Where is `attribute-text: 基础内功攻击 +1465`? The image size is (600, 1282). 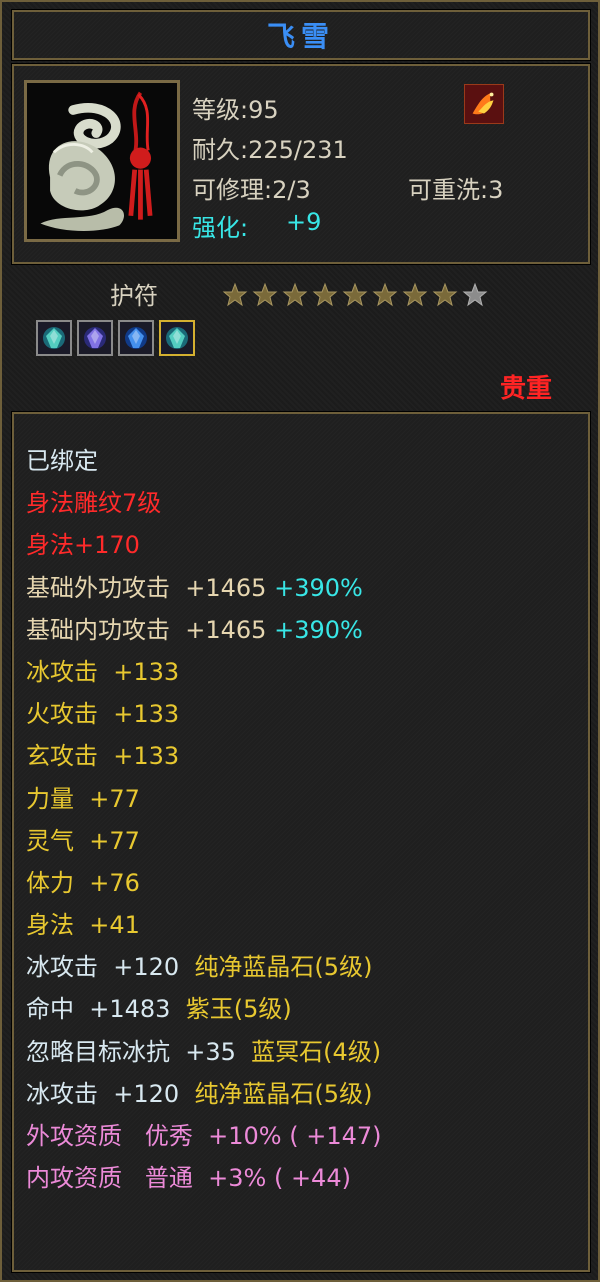
attribute-text: 基础内功攻击 +1465 is located at coordinates (150, 629).